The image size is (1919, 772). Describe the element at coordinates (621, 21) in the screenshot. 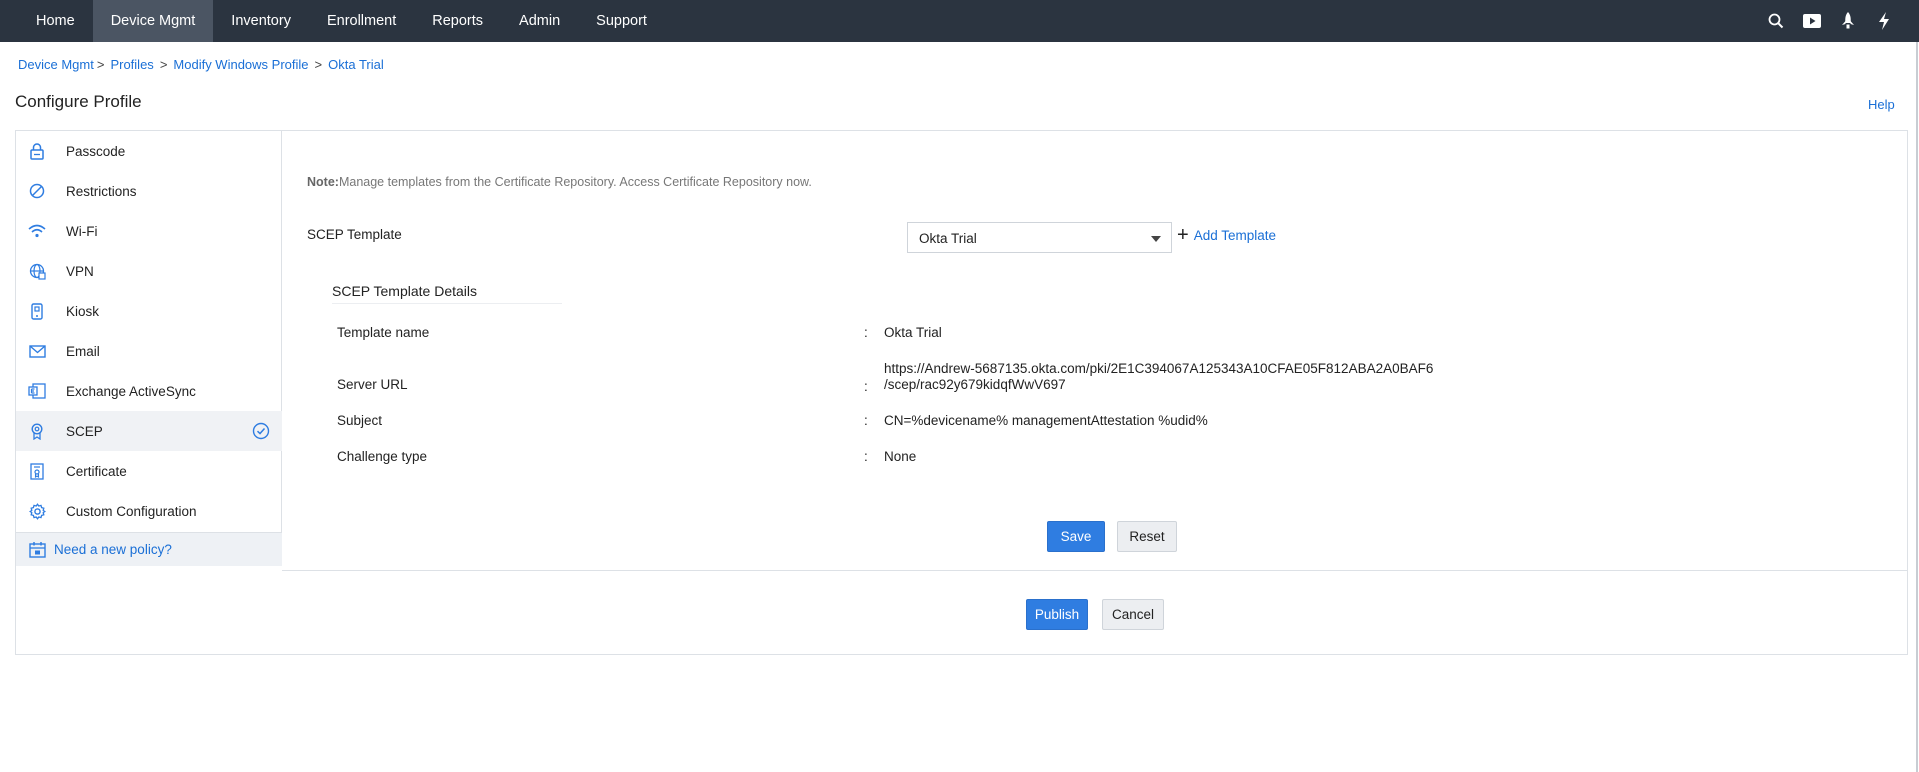

I see `nav-support: Support` at that location.